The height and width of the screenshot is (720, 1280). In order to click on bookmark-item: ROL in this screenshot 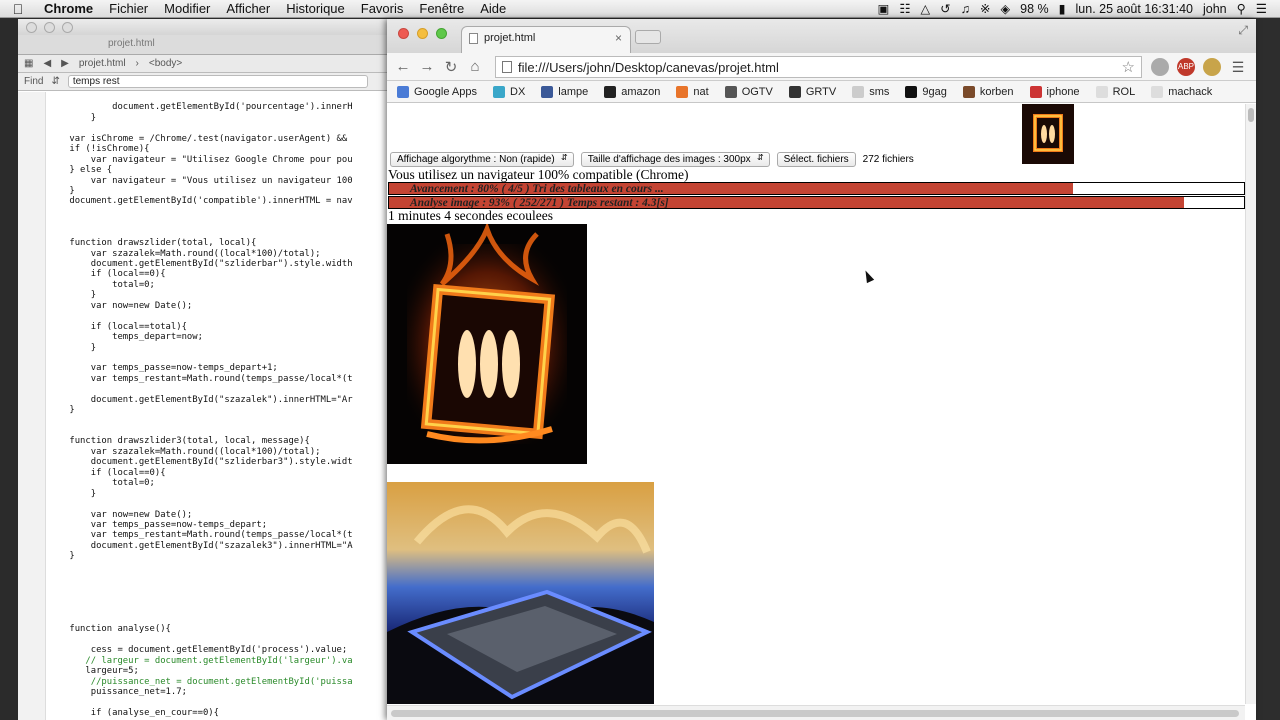, I will do `click(1115, 91)`.